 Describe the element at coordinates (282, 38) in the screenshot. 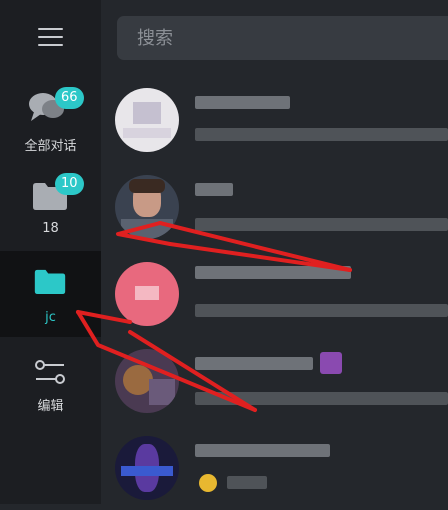

I see `search-input` at that location.